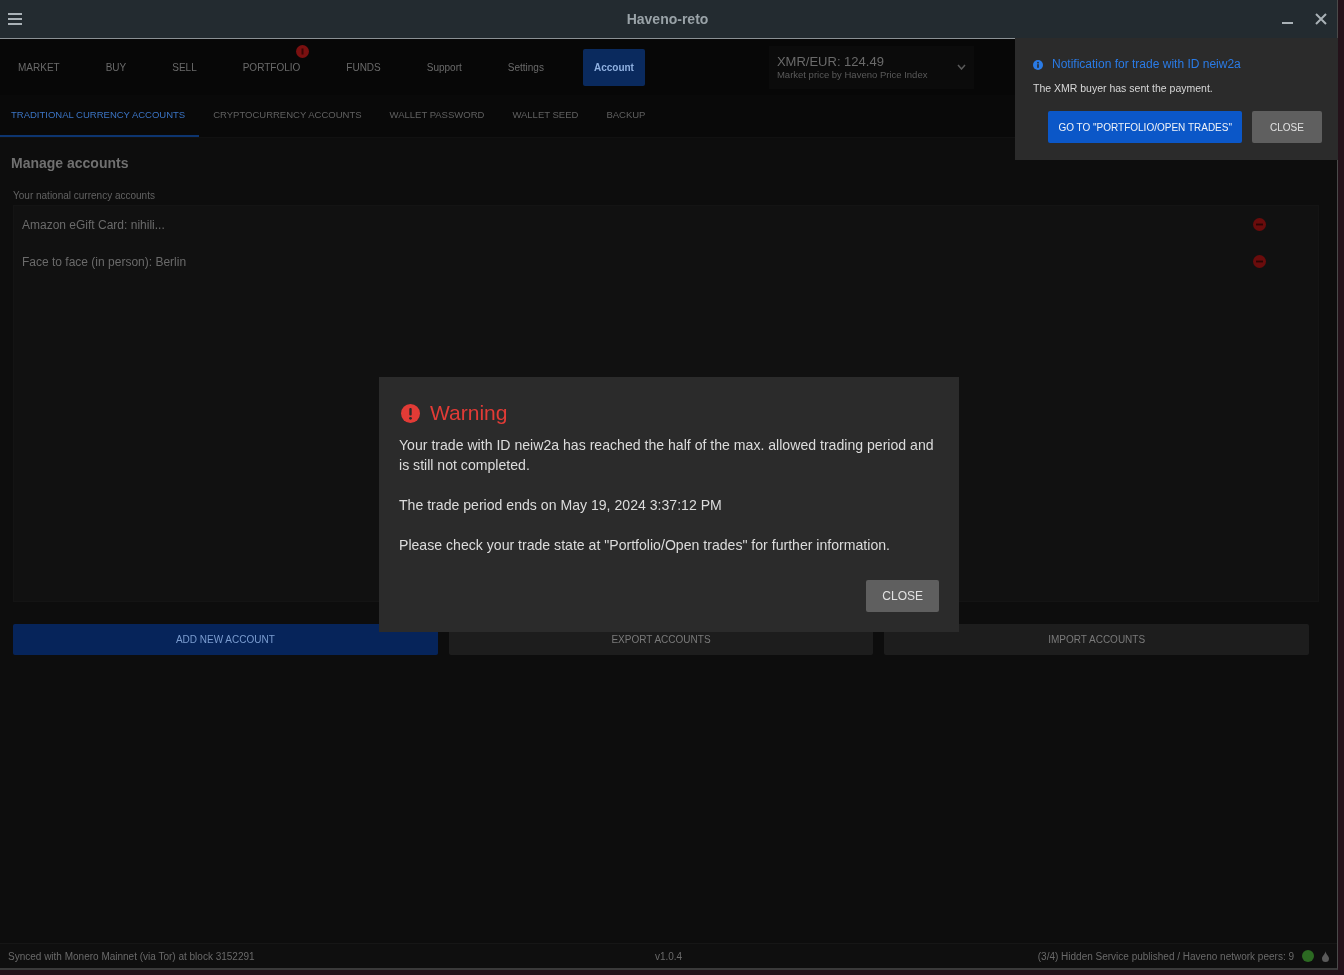  What do you see at coordinates (613, 67) in the screenshot?
I see `nav-tab: Account` at bounding box center [613, 67].